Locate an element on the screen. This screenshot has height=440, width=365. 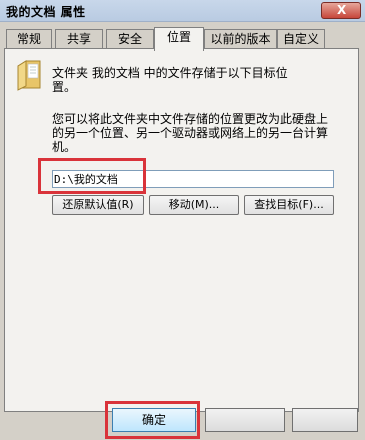
location-description: 文件夹 我的文档 中的文件存储于以下目标位 置。 is located at coordinates (197, 80).